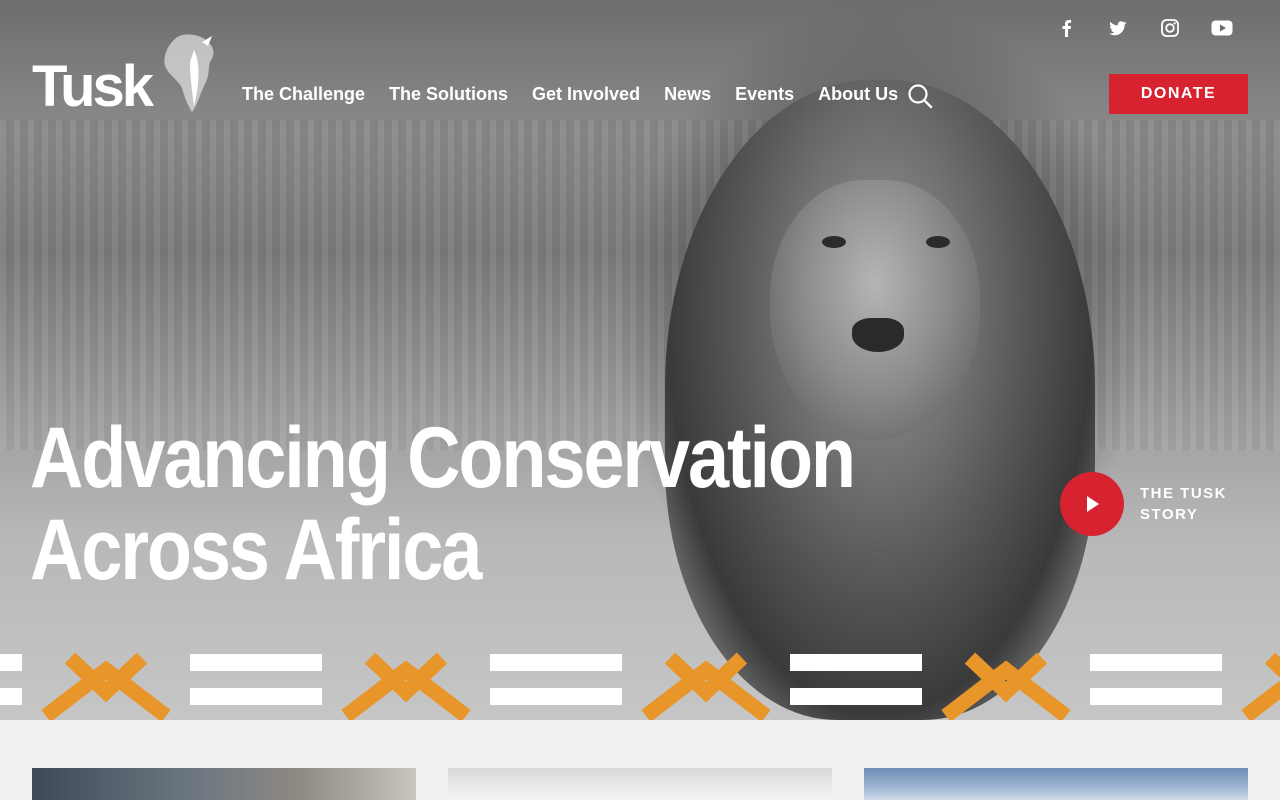 This screenshot has height=800, width=1280. Describe the element at coordinates (875, 310) in the screenshot. I see `lion-photo-face` at that location.